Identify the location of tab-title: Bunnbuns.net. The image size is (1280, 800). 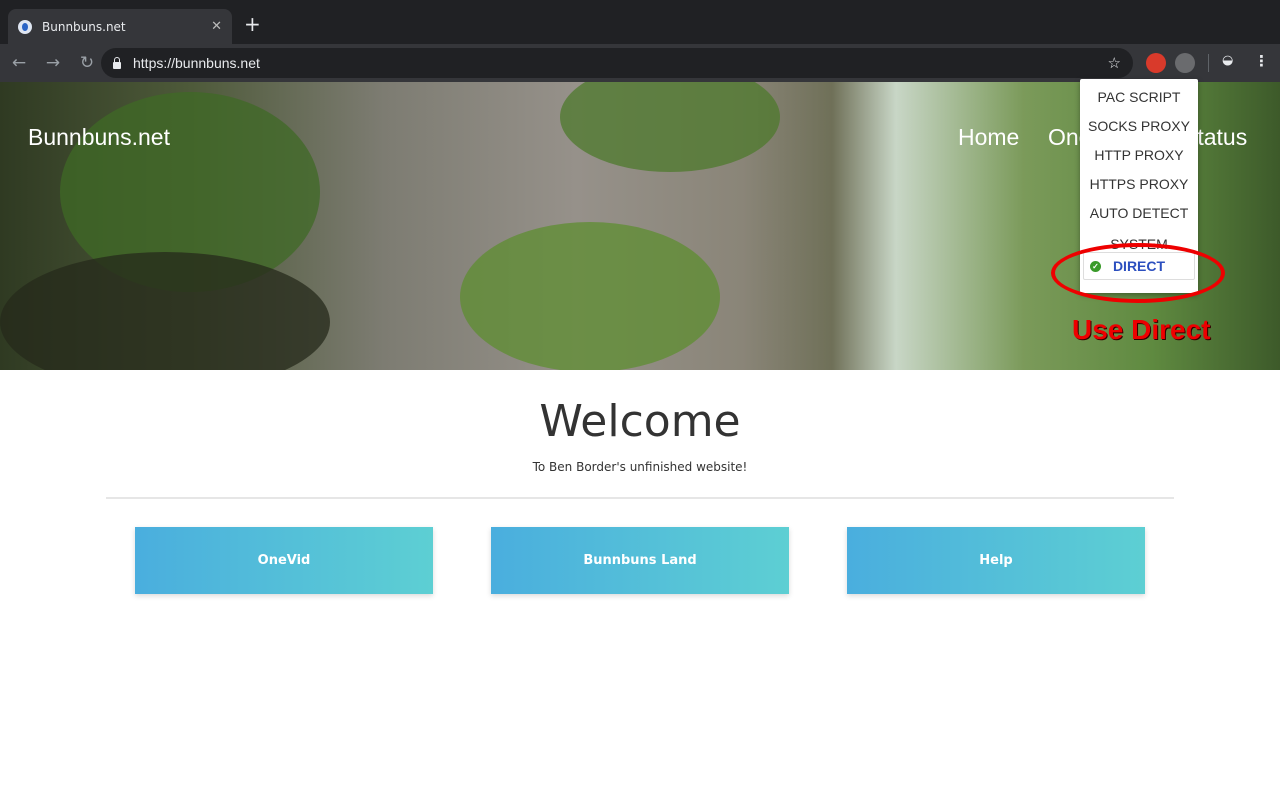
(84, 26).